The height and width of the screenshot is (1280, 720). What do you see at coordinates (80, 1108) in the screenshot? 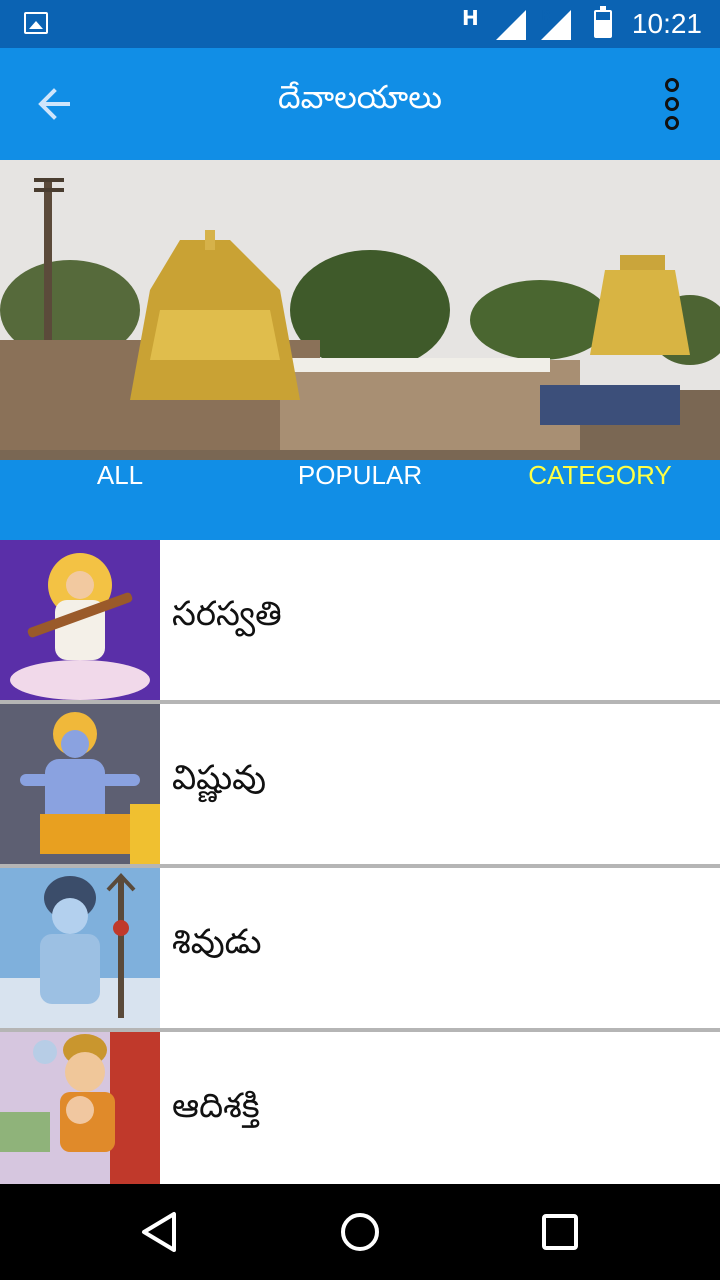
I see `adishakti-image` at bounding box center [80, 1108].